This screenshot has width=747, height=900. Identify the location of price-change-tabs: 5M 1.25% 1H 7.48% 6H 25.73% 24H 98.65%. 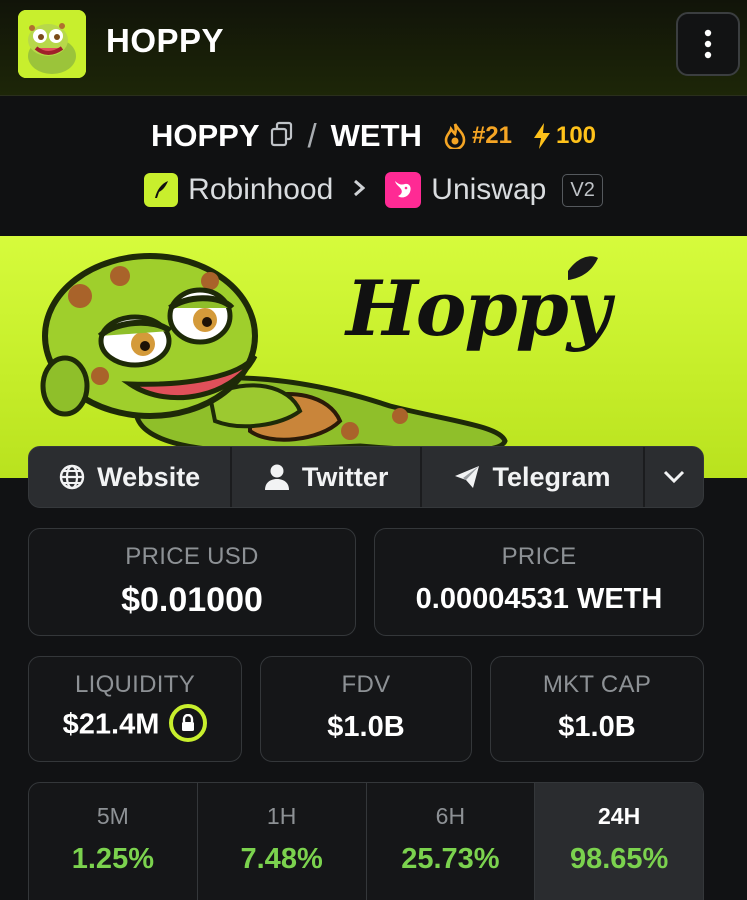
(366, 841).